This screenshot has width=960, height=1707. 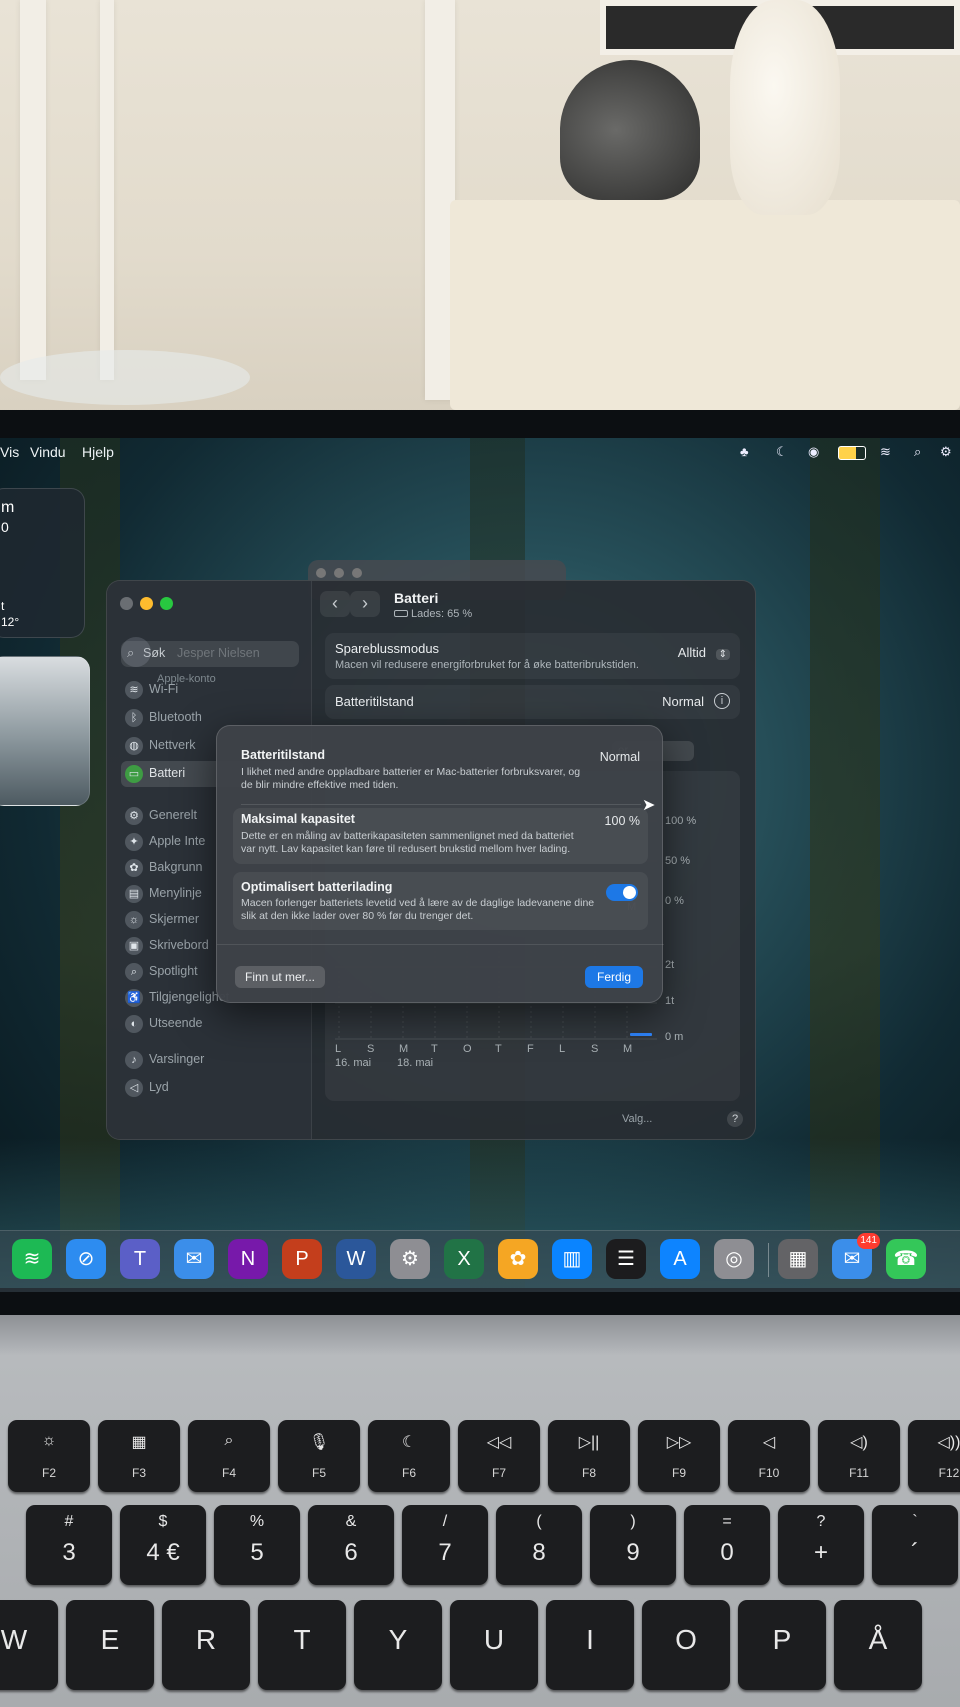 What do you see at coordinates (48, 452) in the screenshot?
I see `menu-vindu: Vindu` at bounding box center [48, 452].